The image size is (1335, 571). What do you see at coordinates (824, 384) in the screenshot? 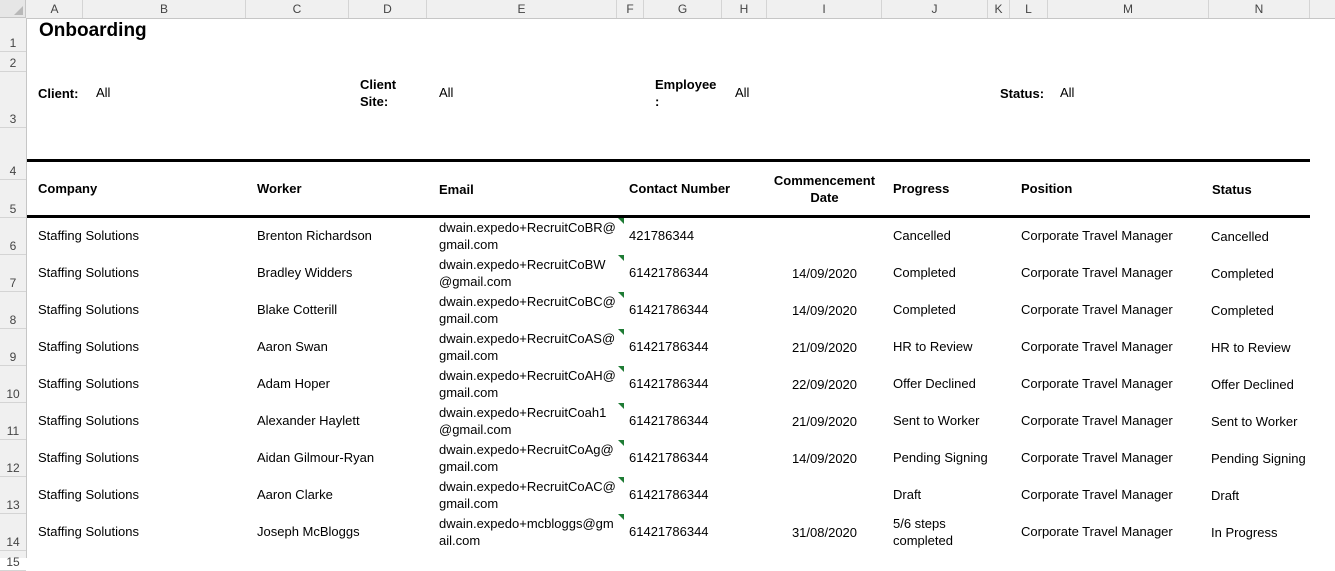
I see `cell-date: 22/09/2020` at bounding box center [824, 384].